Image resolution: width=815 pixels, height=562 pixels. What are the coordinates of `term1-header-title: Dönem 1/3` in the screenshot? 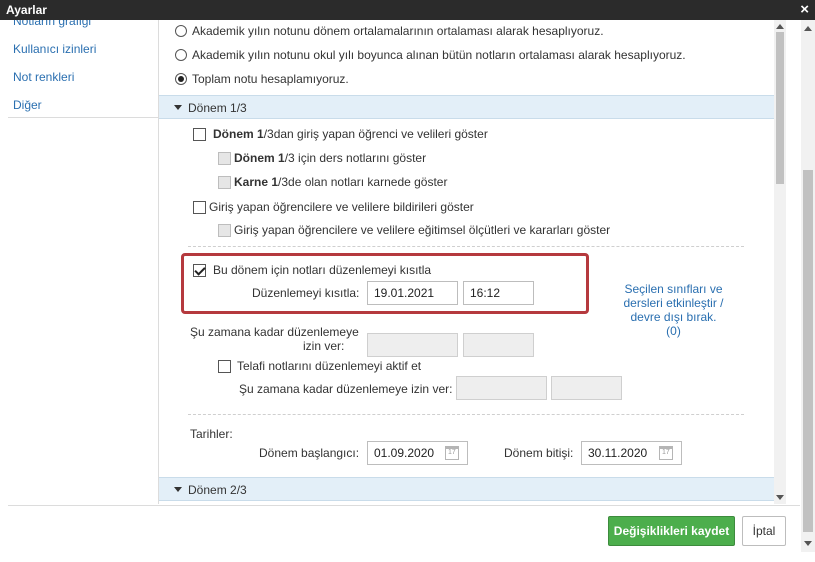 It's located at (217, 108).